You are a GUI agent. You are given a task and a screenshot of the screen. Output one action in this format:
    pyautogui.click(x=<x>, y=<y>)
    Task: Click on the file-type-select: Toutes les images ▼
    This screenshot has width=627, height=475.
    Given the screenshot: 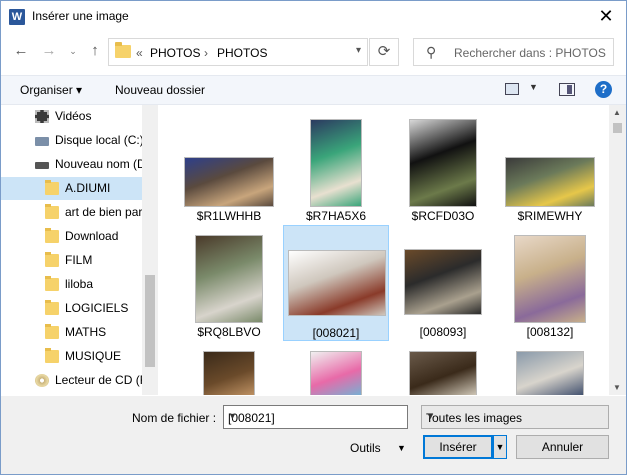 What is the action you would take?
    pyautogui.click(x=515, y=417)
    